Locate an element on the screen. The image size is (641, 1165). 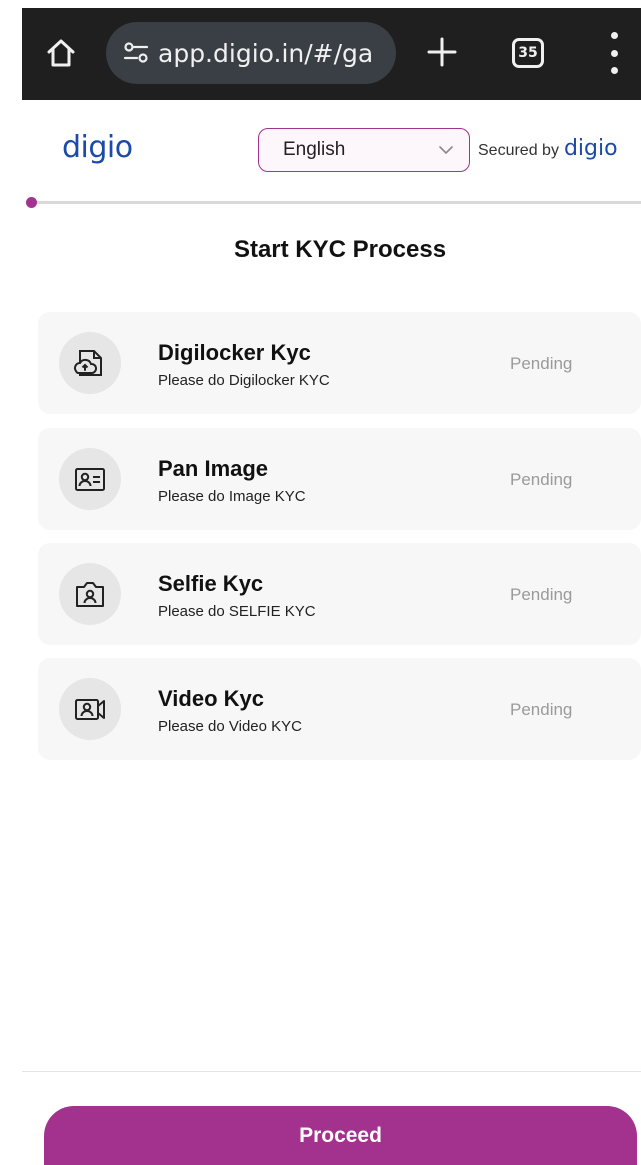
more-vert-icon is located at coordinates (614, 53).